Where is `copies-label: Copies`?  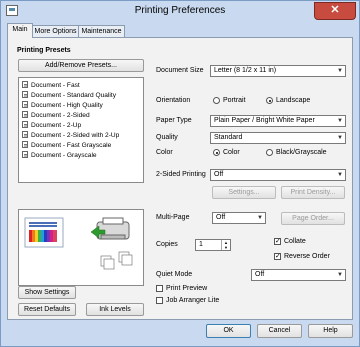
copies-label: Copies is located at coordinates (167, 244).